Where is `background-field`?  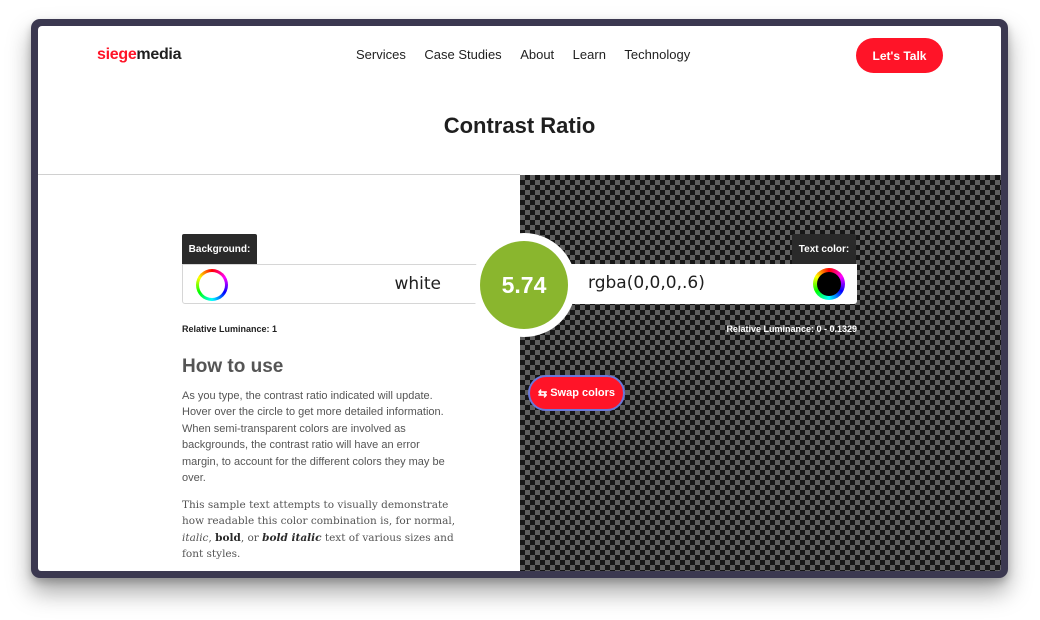 background-field is located at coordinates (332, 284).